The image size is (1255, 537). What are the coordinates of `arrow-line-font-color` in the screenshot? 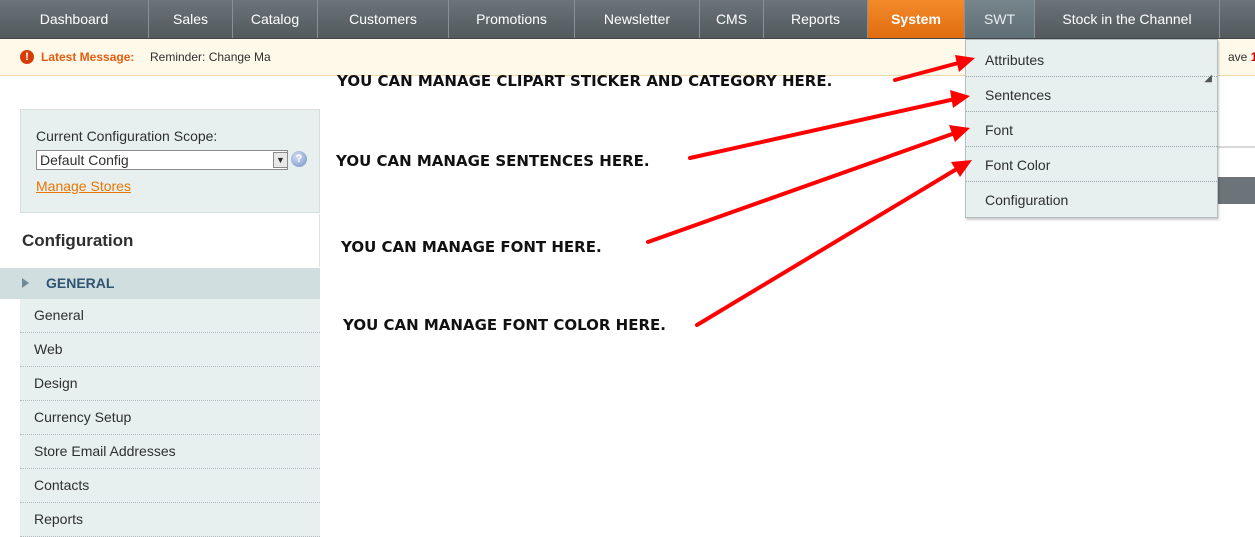 It's located at (826, 247).